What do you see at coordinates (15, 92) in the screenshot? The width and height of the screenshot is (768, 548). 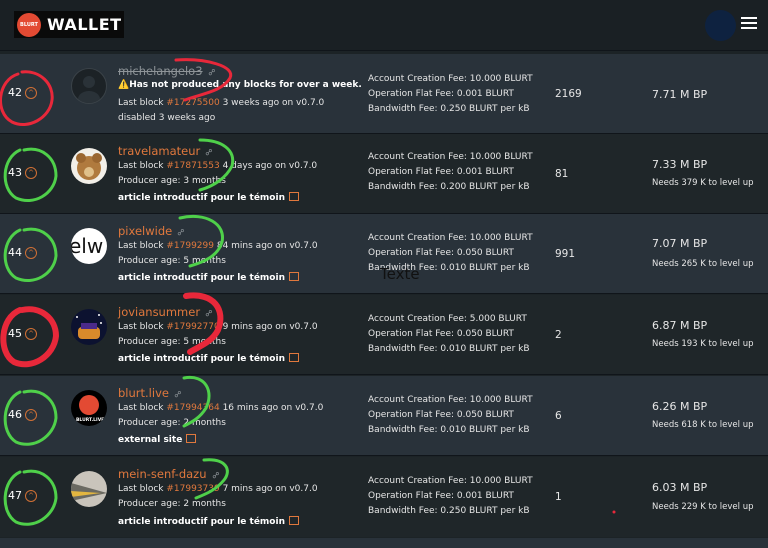 I see `witness-rank: 42` at bounding box center [15, 92].